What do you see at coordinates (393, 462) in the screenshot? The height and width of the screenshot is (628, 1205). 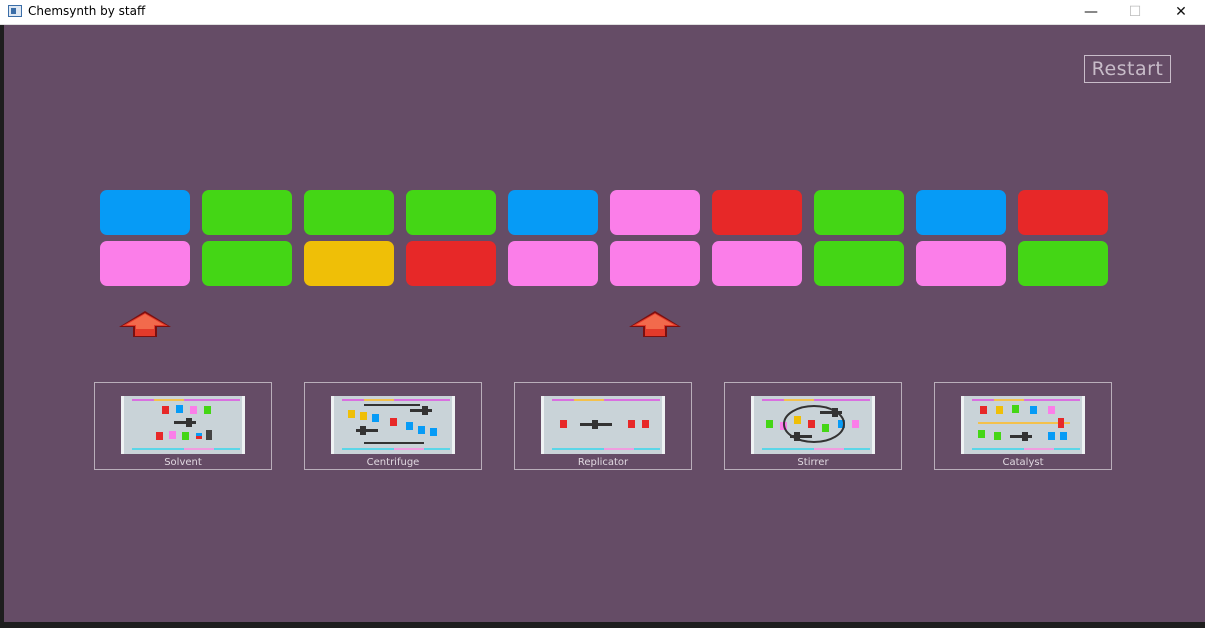 I see `machine-label: Centrifuge` at bounding box center [393, 462].